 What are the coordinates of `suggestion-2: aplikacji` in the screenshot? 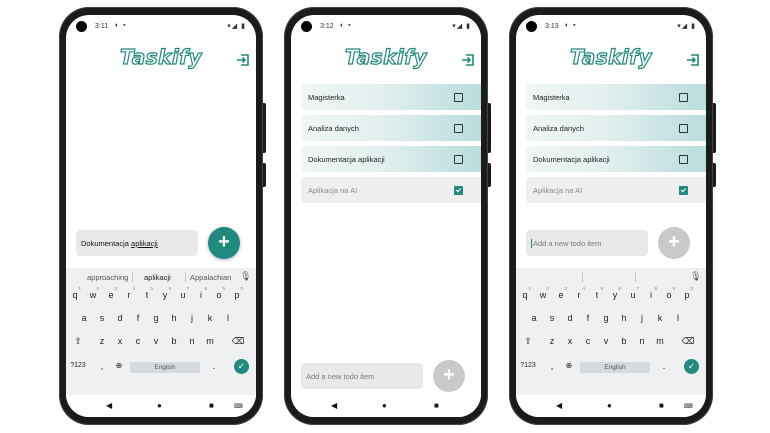 It's located at (157, 277).